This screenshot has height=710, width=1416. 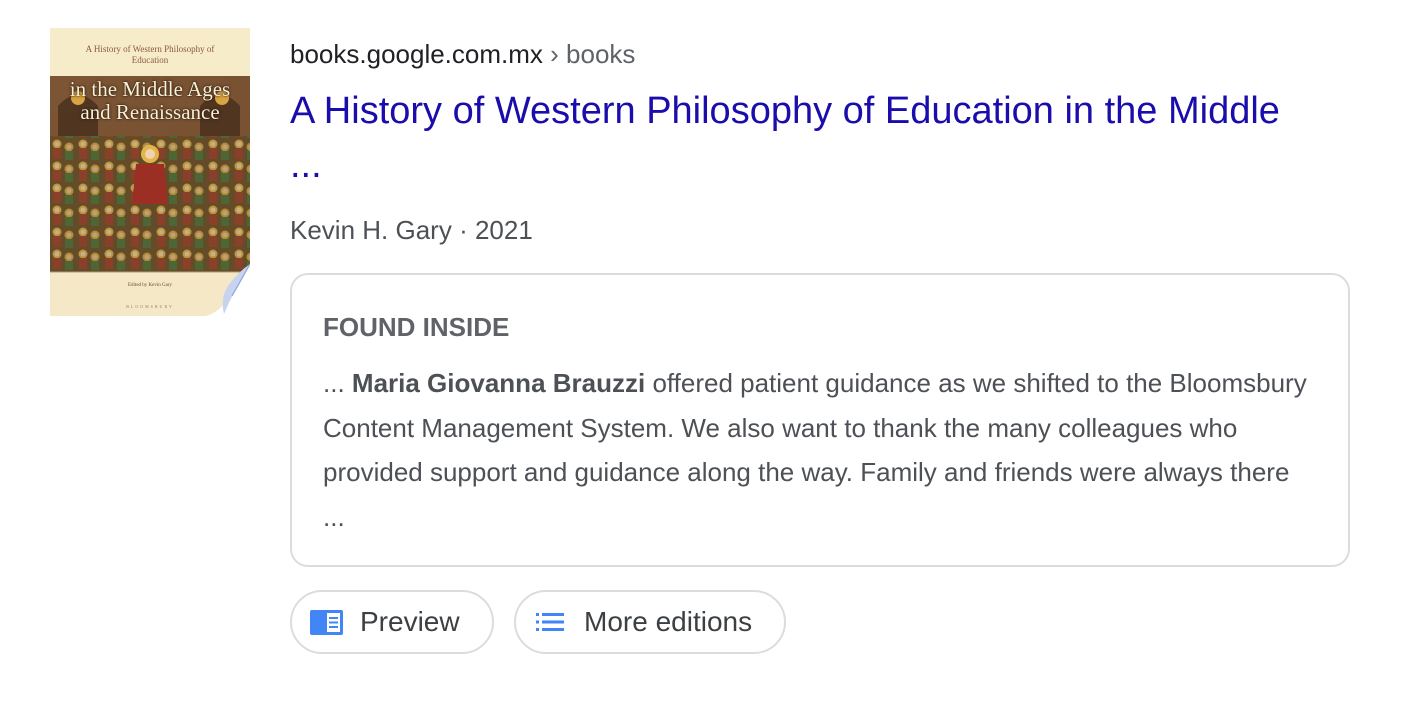 I want to click on cover-editor-text: Edited by Kevin Gary, so click(x=150, y=285).